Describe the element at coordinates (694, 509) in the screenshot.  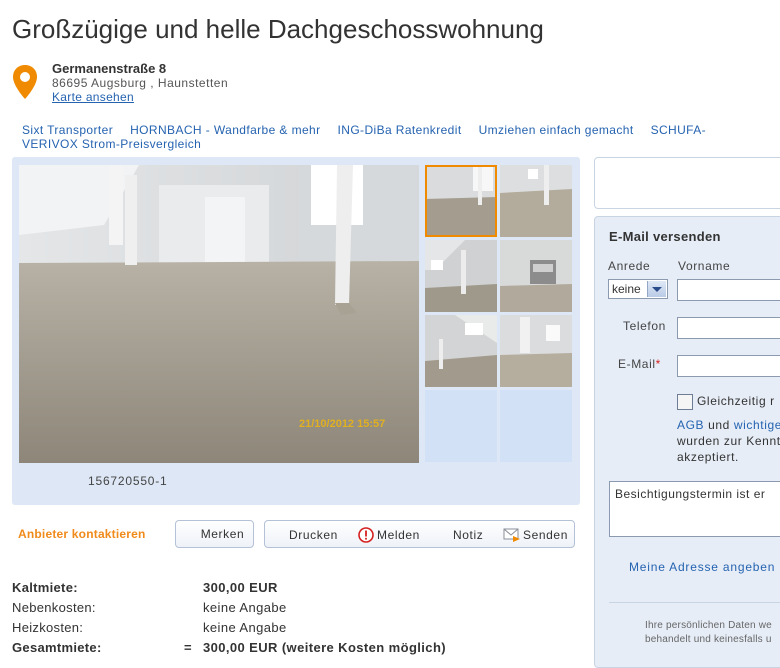
I see `message-textarea: Besichtigungstermin ist er` at that location.